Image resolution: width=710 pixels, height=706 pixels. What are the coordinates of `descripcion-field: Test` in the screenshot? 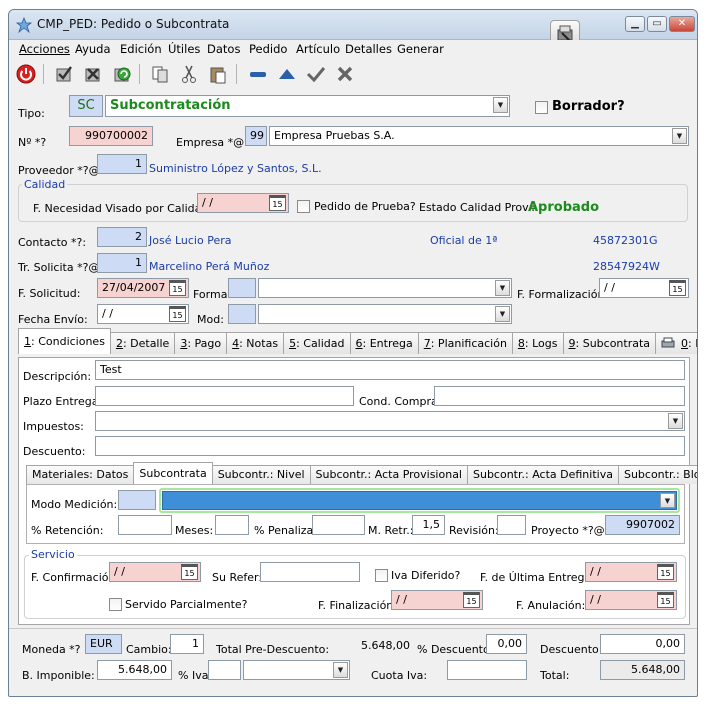 It's located at (390, 370).